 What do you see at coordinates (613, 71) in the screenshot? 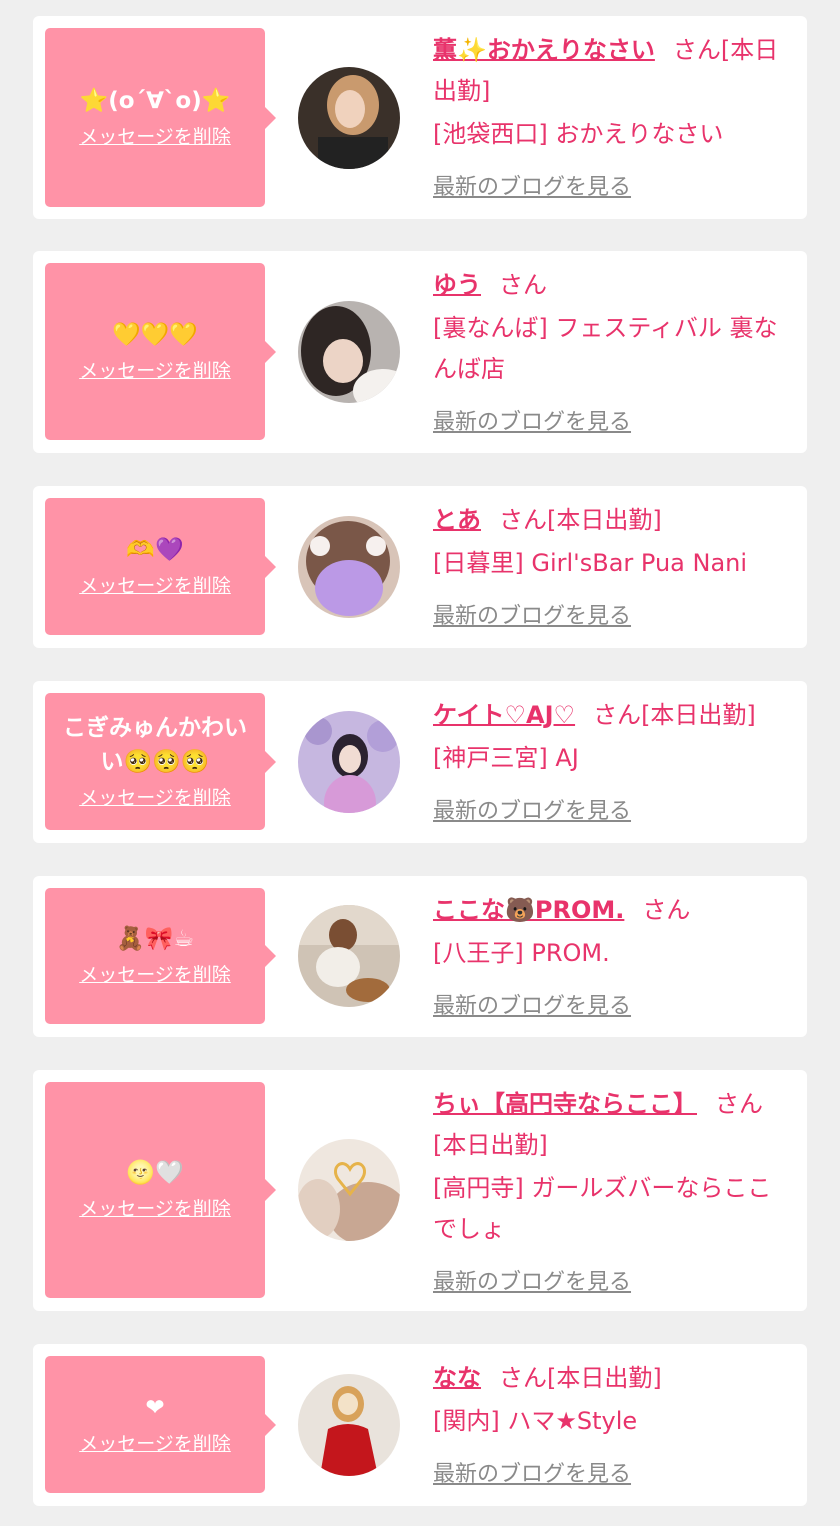
I see `cast-name-line: 薫✨おかえりなさい さん[本日出勤]` at bounding box center [613, 71].